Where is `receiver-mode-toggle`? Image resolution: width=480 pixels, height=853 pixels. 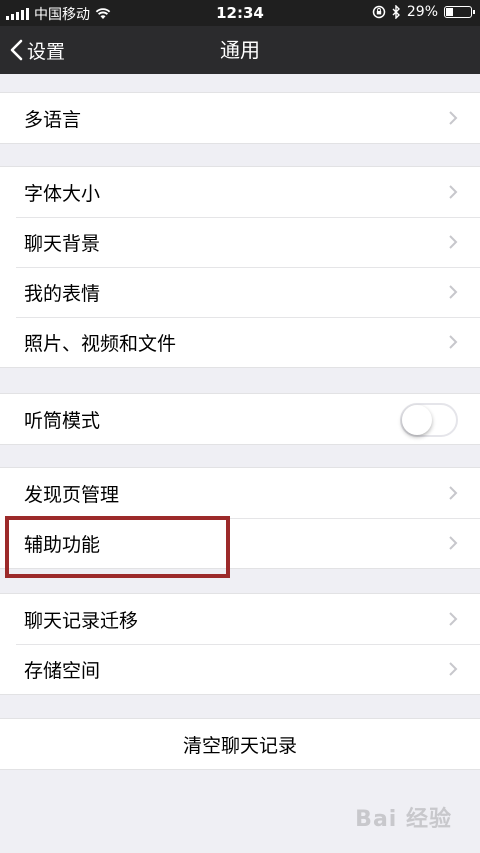
receiver-mode-toggle is located at coordinates (429, 420).